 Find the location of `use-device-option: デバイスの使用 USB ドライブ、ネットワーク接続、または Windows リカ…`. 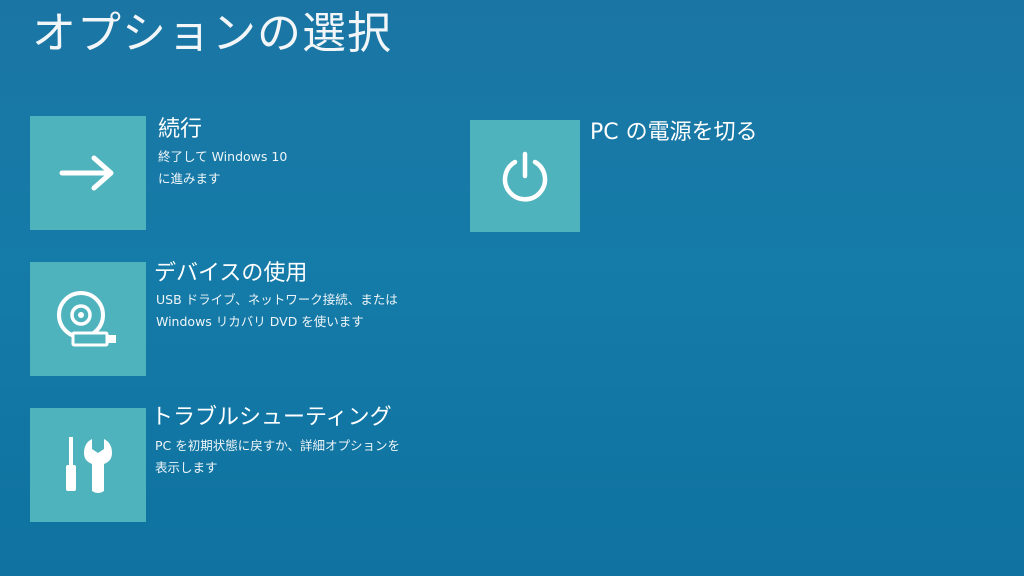

use-device-option: デバイスの使用 USB ドライブ、ネットワーク接続、または Windows リカ… is located at coordinates (230, 319).